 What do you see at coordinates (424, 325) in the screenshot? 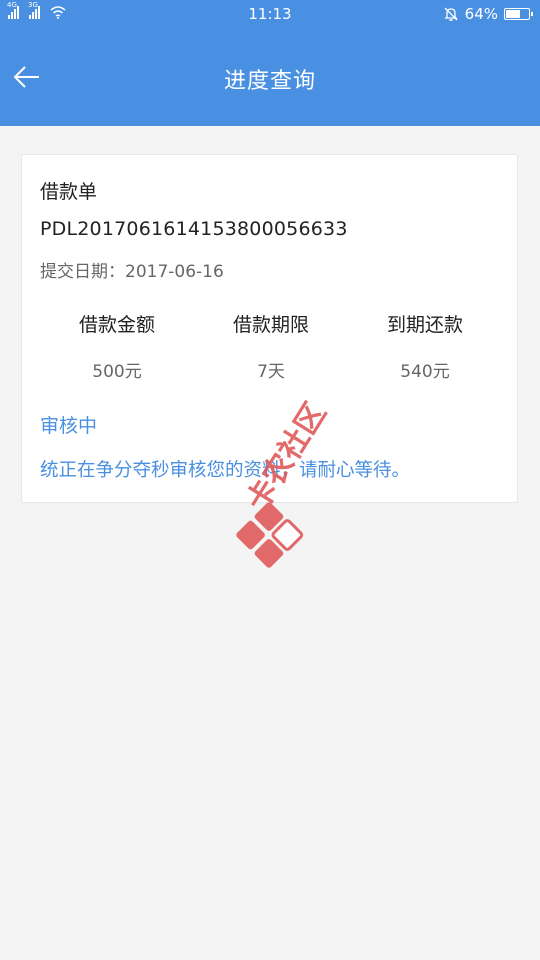
I see `repayment-label: 到期还款` at bounding box center [424, 325].